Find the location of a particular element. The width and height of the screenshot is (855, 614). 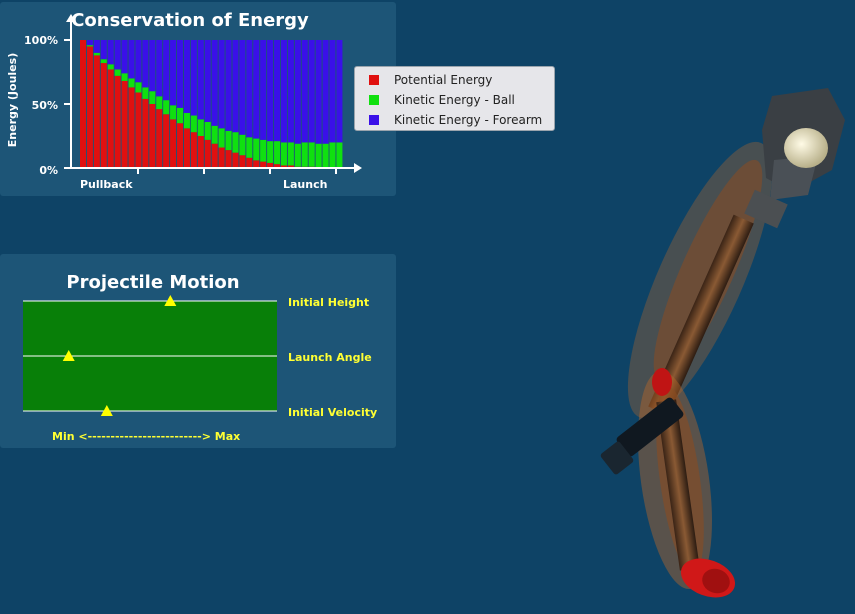

legend-item-potential: Potential Energy is located at coordinates (430, 80).